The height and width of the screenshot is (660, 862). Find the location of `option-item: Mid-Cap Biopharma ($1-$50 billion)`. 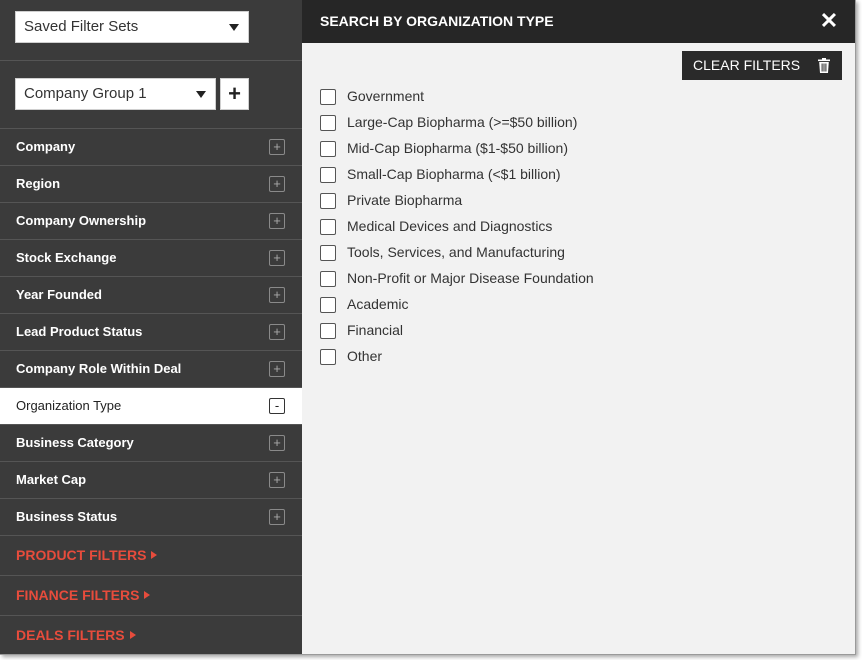

option-item: Mid-Cap Biopharma ($1-$50 billion) is located at coordinates (457, 149).